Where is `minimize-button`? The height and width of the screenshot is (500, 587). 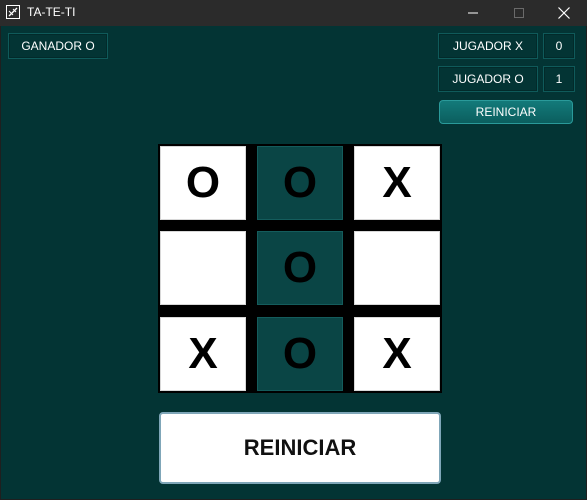 minimize-button is located at coordinates (473, 13).